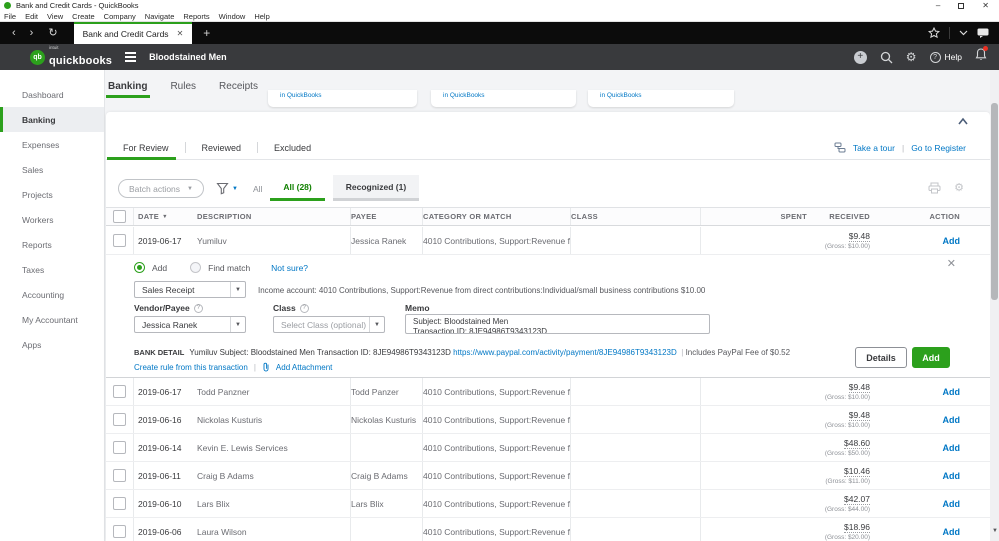 The height and width of the screenshot is (541, 999). What do you see at coordinates (52, 319) in the screenshot?
I see `sidebar-item-my-accountant: My Accountant` at bounding box center [52, 319].